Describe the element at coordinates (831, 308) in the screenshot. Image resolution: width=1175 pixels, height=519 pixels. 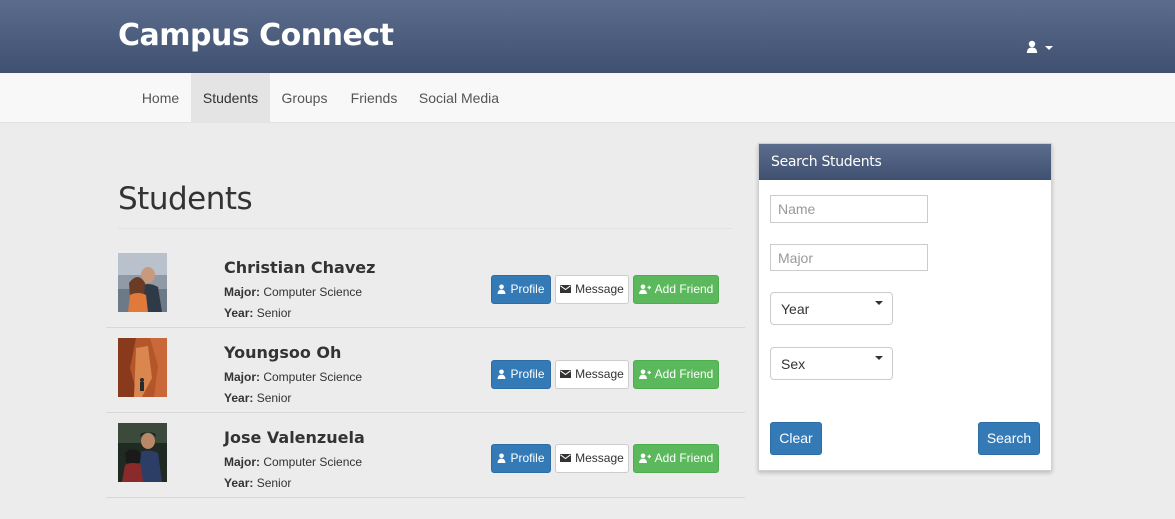
I see `year-select: Year` at that location.